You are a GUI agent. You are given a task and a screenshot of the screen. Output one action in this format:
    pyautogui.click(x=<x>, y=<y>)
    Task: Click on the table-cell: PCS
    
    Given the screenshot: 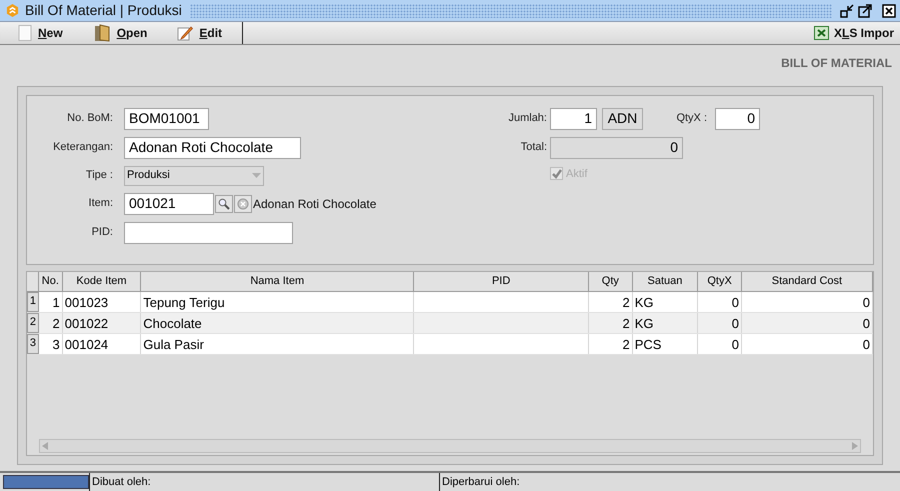 What is the action you would take?
    pyautogui.click(x=665, y=344)
    